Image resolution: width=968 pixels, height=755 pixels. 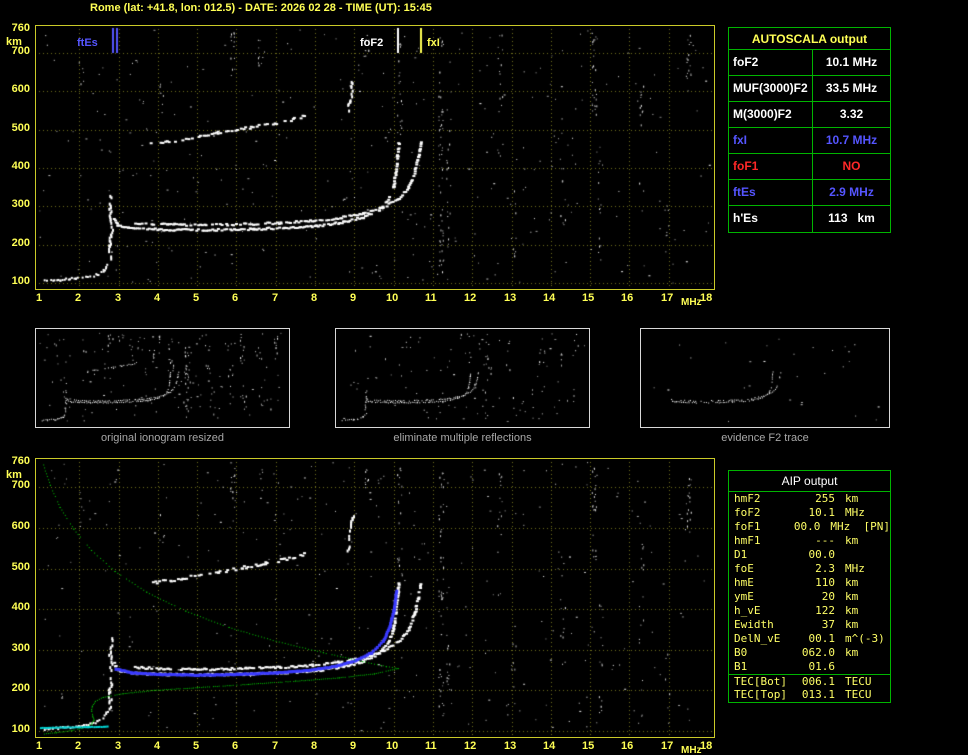 I want to click on x-tick-label: 16, so click(x=627, y=746).